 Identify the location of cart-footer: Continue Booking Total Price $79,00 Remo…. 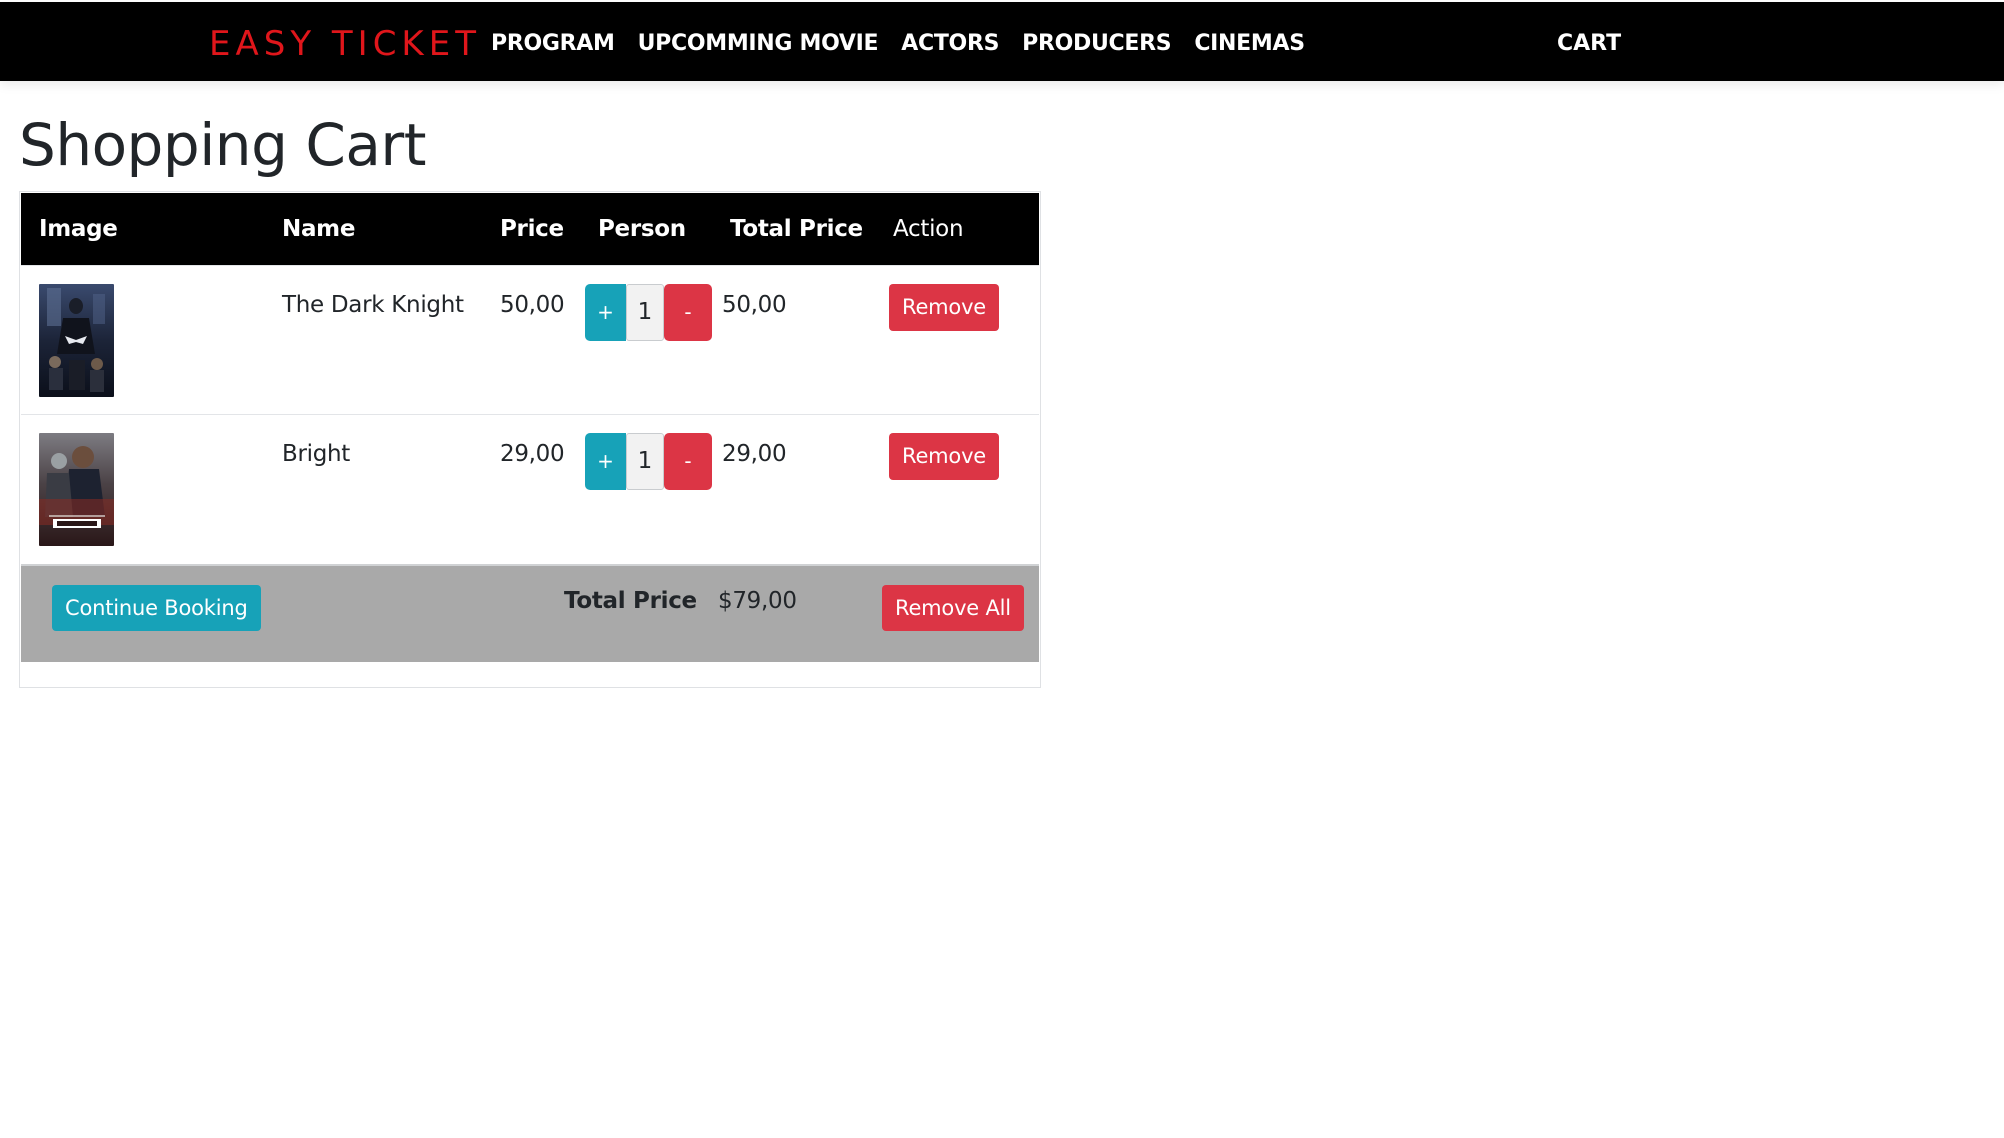
(530, 613).